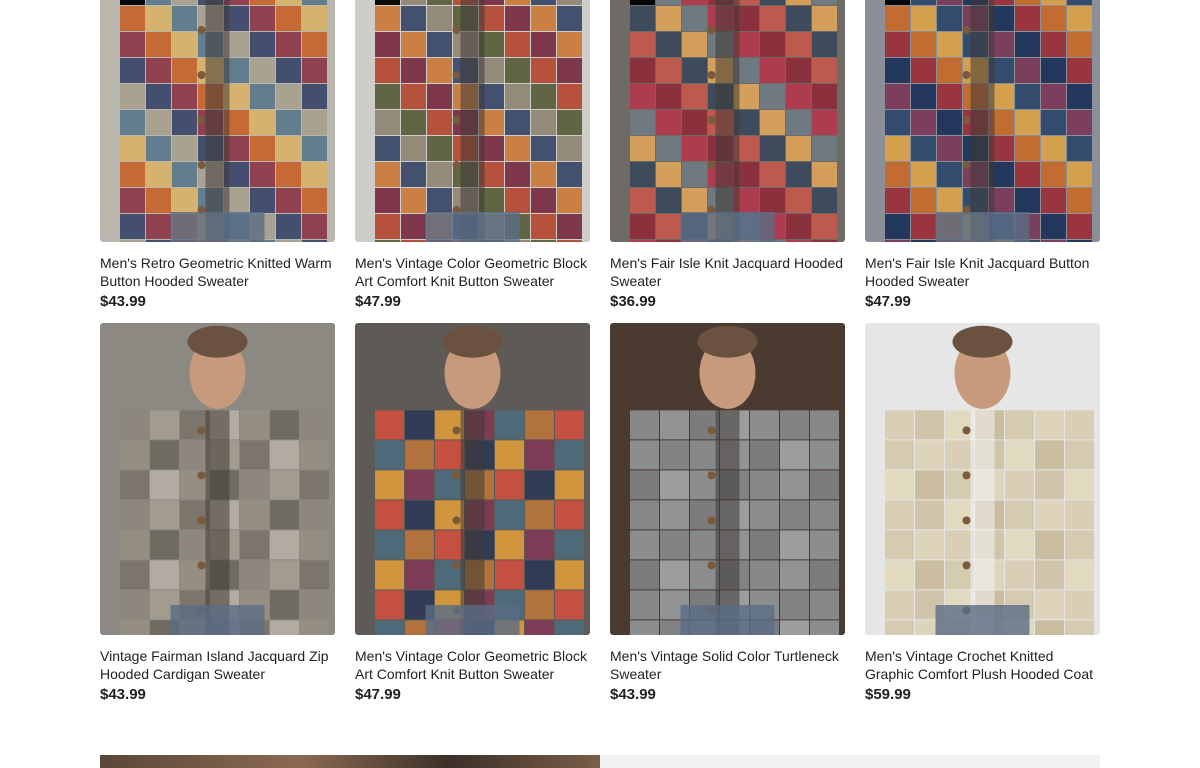 The height and width of the screenshot is (768, 1200). I want to click on promo-banner, so click(600, 761).